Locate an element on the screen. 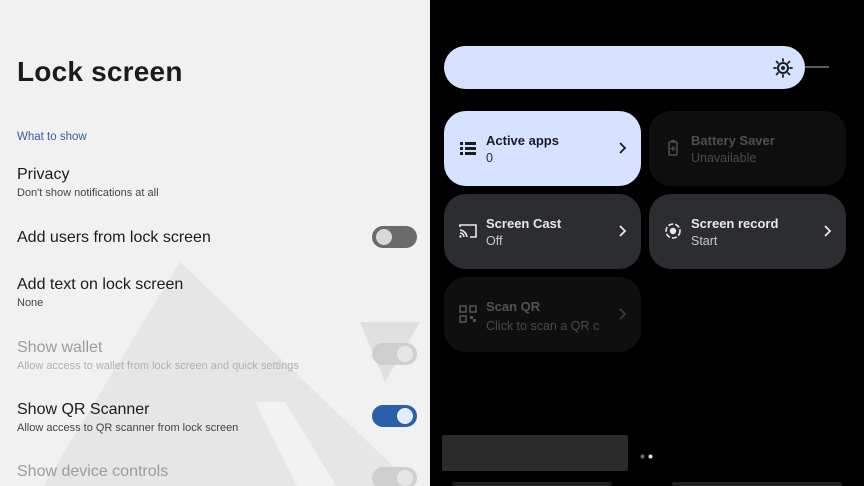  privacy-title: Privacy is located at coordinates (43, 174).